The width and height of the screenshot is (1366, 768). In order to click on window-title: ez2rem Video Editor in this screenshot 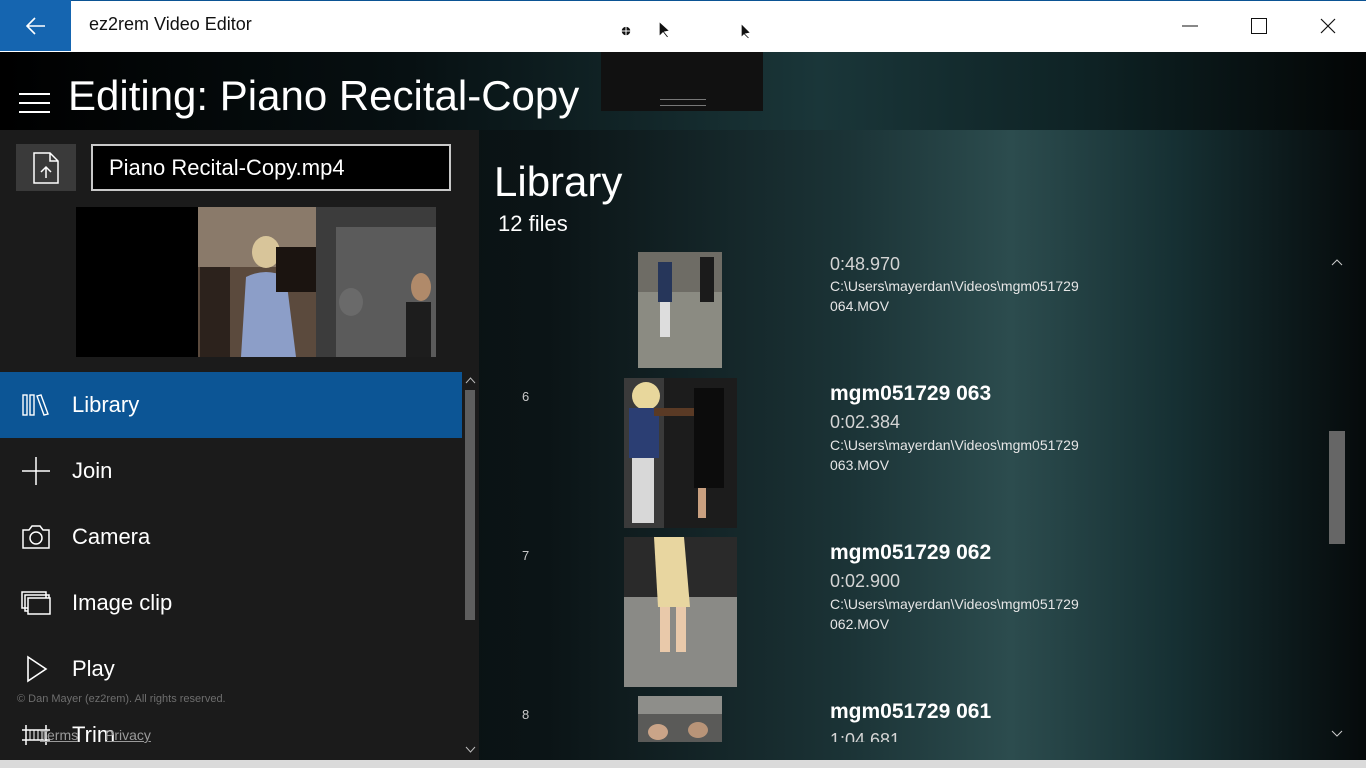, I will do `click(170, 24)`.